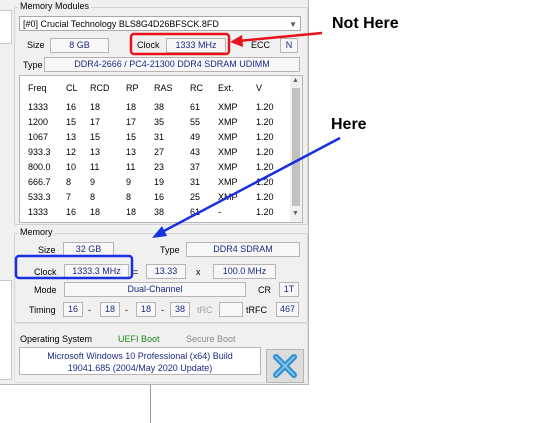 The image size is (553, 423). Describe the element at coordinates (180, 44) in the screenshot. I see `red-highlight-box` at that location.